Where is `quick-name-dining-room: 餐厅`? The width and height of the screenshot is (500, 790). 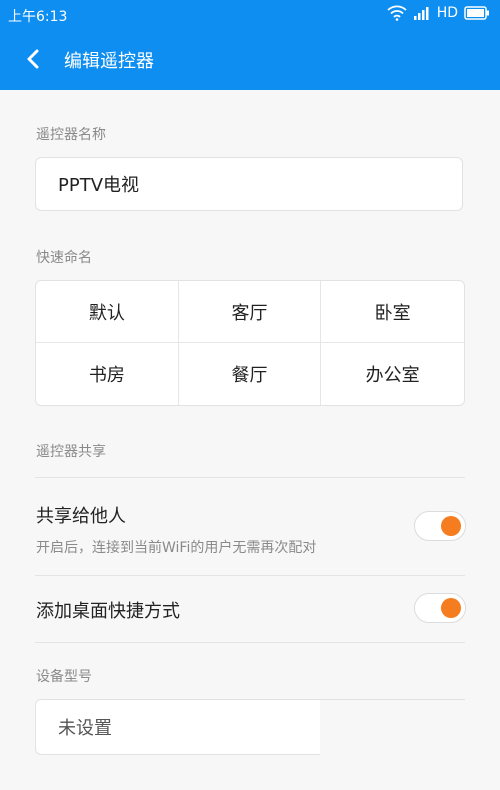 quick-name-dining-room: 餐厅 is located at coordinates (250, 374).